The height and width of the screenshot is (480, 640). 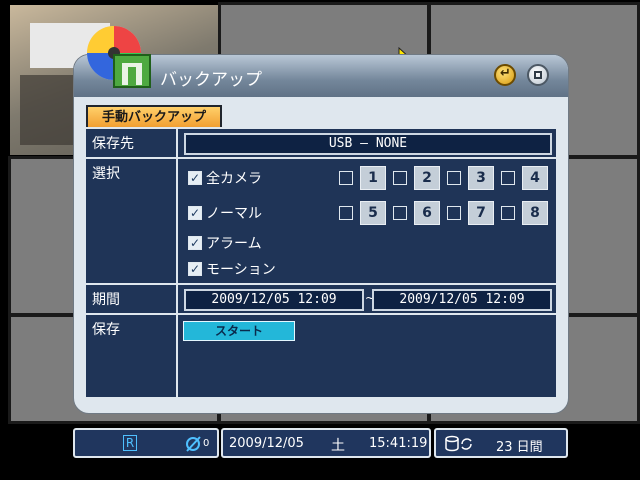 I want to click on camera-7-checkbox, so click(x=454, y=213).